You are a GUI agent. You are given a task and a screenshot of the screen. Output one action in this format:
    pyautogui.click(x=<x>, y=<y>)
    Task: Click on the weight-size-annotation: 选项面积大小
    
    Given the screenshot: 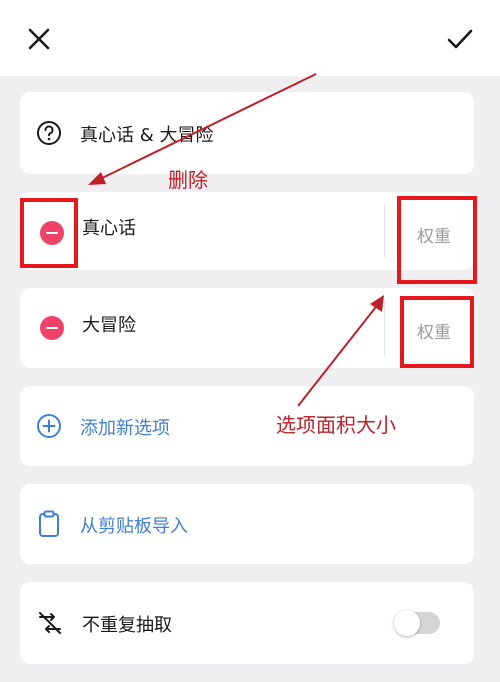 What is the action you would take?
    pyautogui.click(x=336, y=425)
    